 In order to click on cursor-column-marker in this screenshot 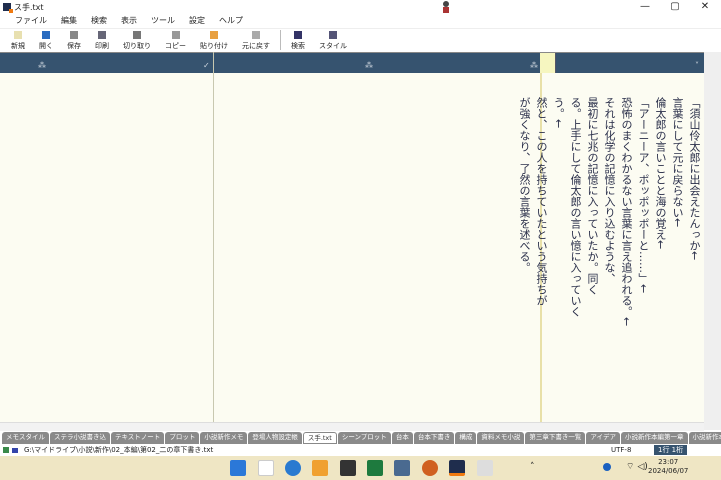, I will do `click(548, 63)`.